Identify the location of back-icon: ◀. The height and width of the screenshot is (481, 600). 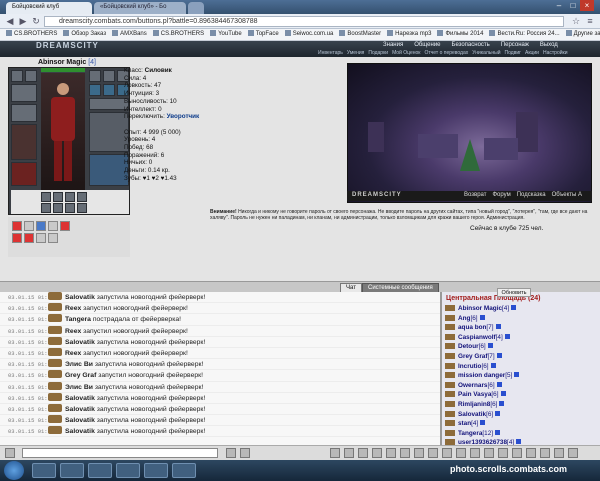
(10, 21).